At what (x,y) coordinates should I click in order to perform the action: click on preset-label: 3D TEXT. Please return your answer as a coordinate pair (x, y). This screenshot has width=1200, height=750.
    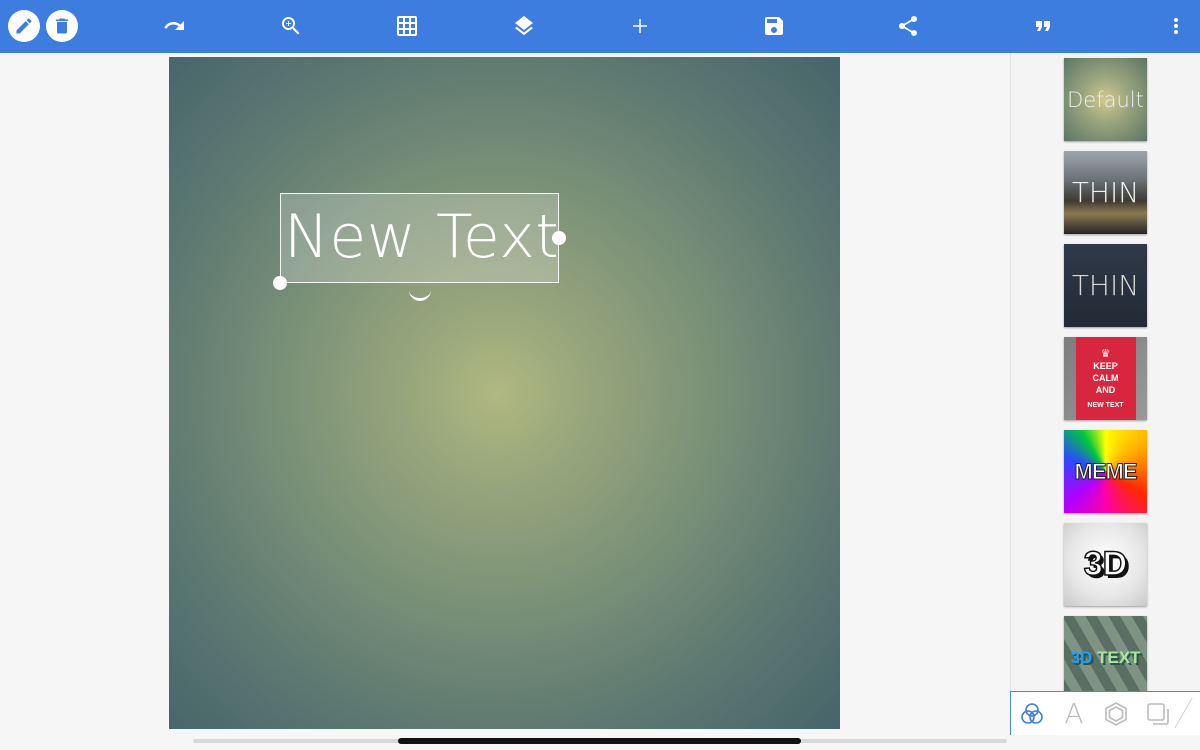
    Looking at the image, I should click on (1106, 658).